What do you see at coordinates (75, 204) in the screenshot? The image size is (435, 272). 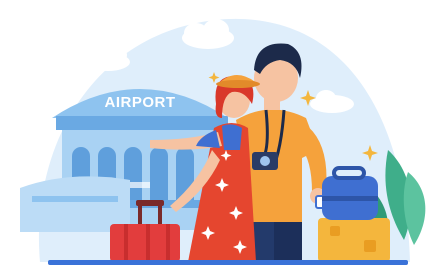 I see `terminal-wing` at bounding box center [75, 204].